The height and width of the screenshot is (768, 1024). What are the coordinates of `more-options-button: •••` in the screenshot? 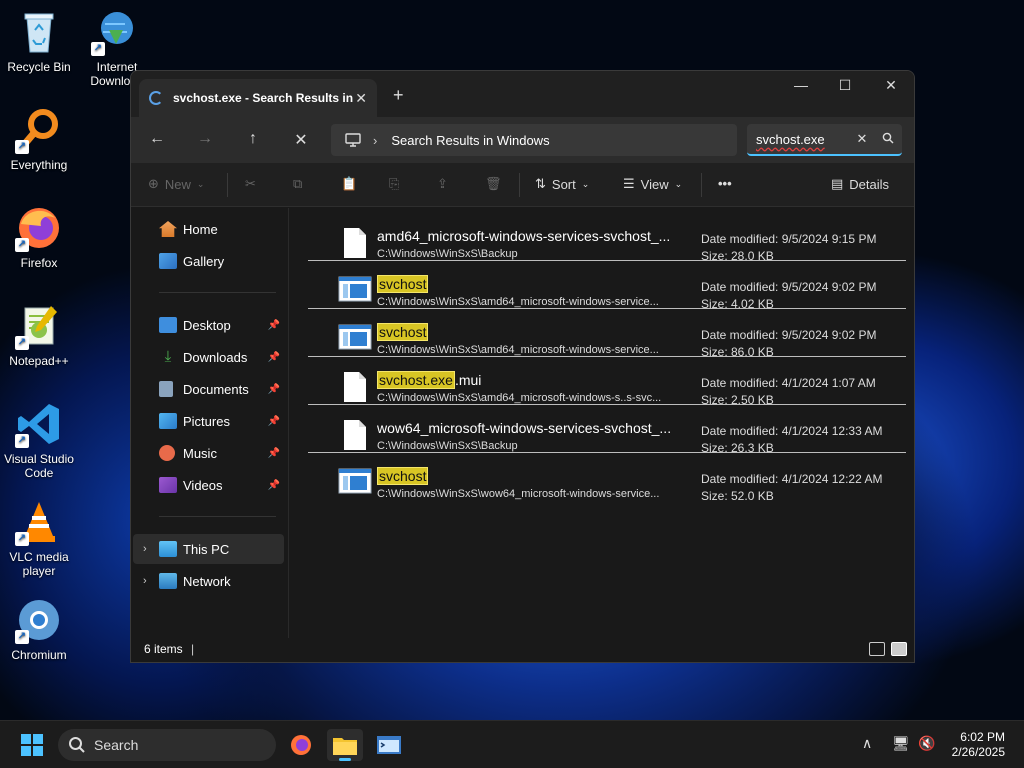 It's located at (725, 183).